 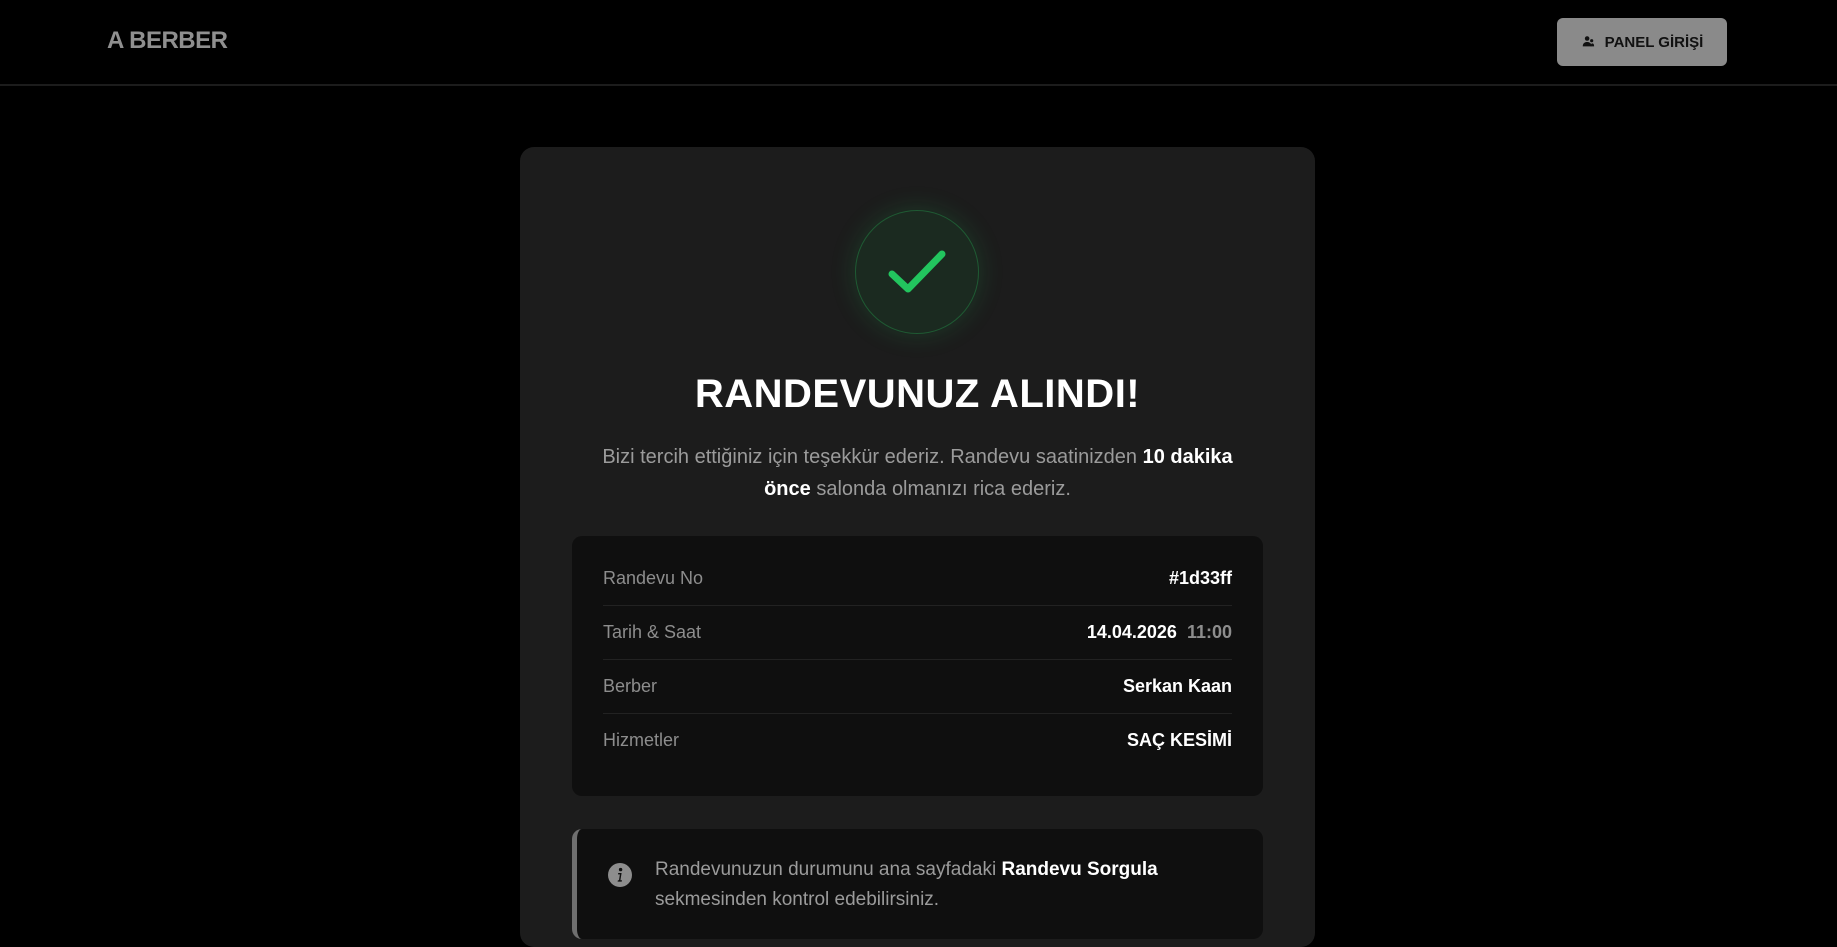 I want to click on appointment-date: 14.04.2026, so click(x=1131, y=632).